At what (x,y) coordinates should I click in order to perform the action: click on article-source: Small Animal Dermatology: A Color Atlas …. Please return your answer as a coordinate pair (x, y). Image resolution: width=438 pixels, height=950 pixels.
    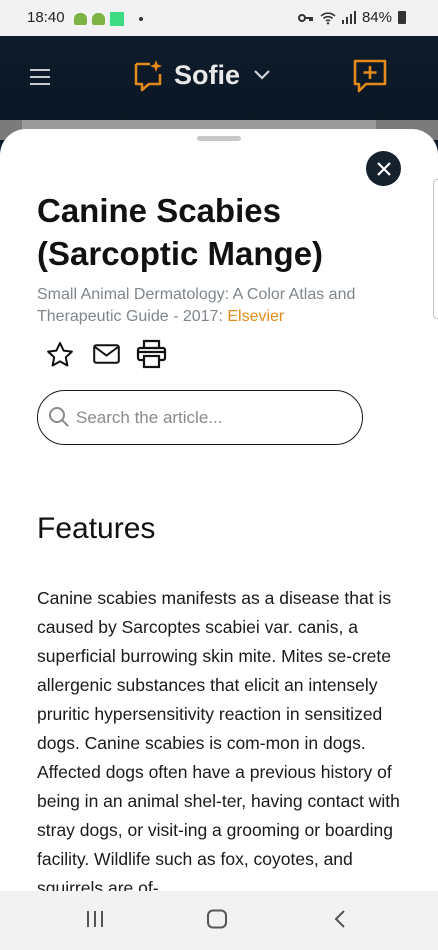
    Looking at the image, I should click on (227, 306).